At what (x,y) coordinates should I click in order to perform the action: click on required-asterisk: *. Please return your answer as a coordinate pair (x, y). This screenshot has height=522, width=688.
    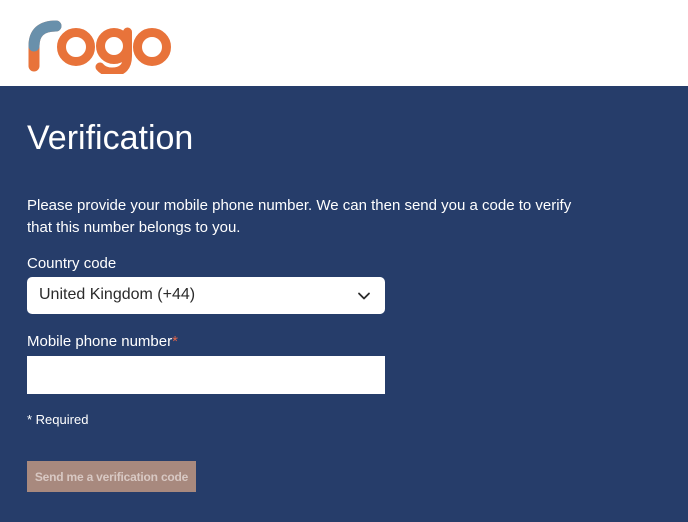
    Looking at the image, I should click on (175, 341).